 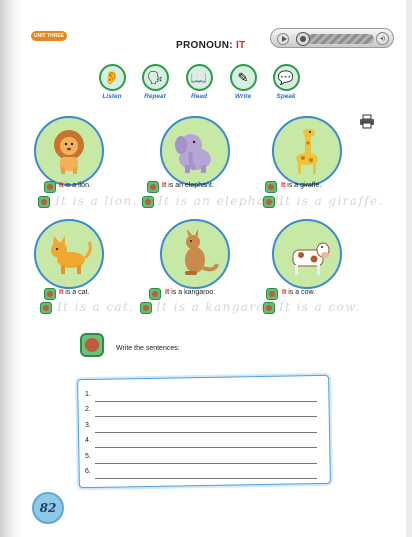 What do you see at coordinates (88, 471) in the screenshot?
I see `line-number: 6.` at bounding box center [88, 471].